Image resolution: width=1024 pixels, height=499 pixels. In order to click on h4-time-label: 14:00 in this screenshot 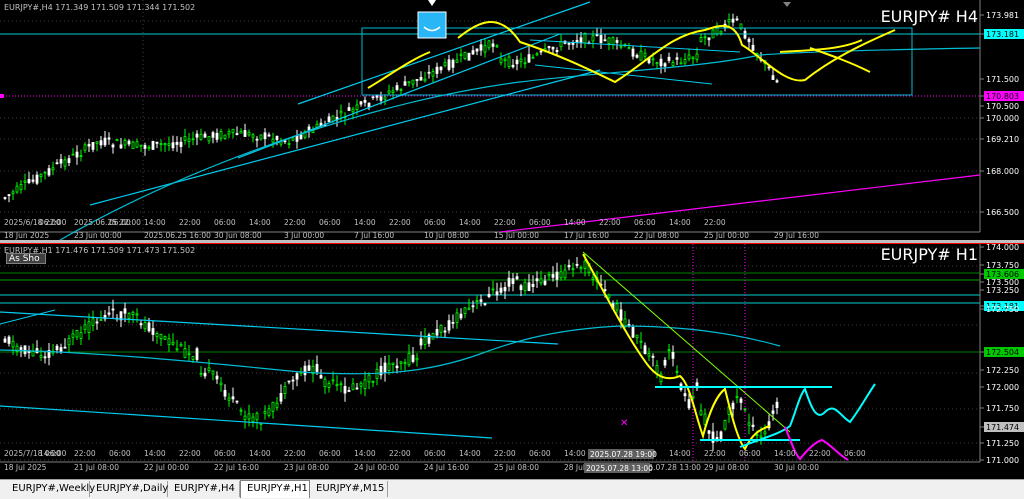, I will do `click(470, 222)`.